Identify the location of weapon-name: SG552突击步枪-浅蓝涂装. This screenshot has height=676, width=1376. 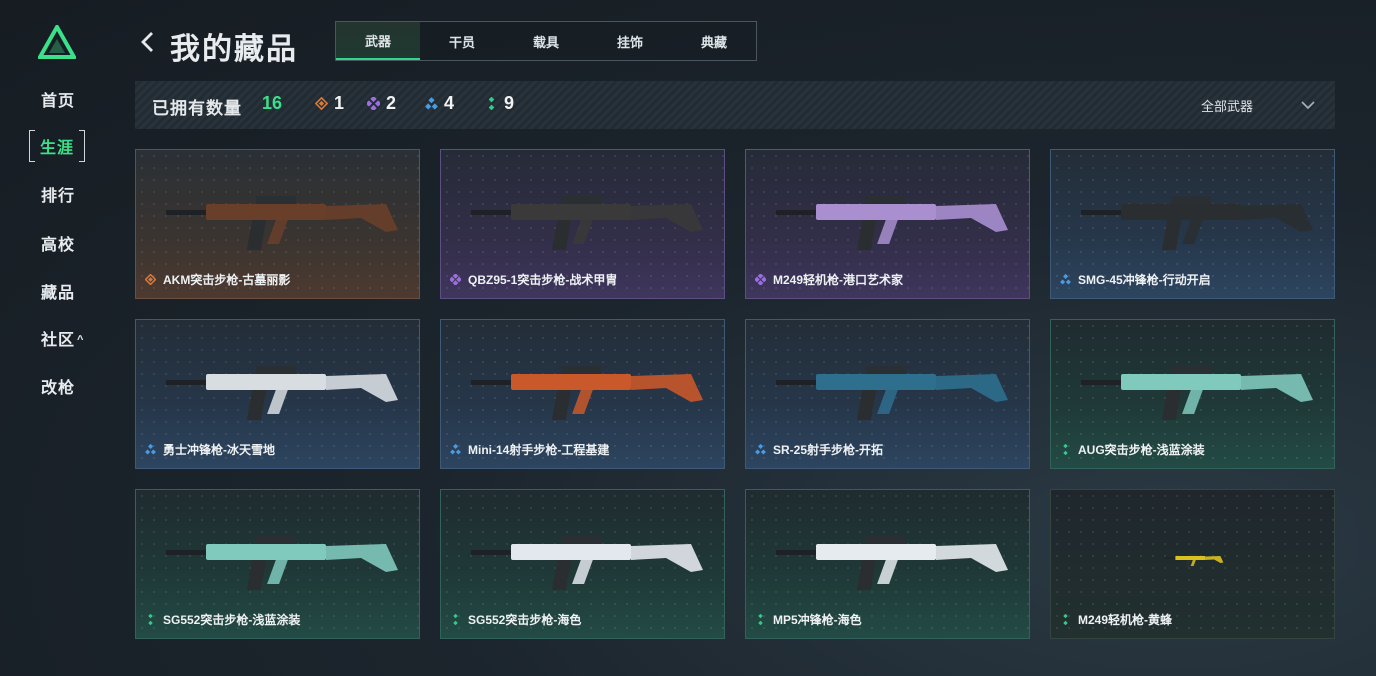
(232, 620).